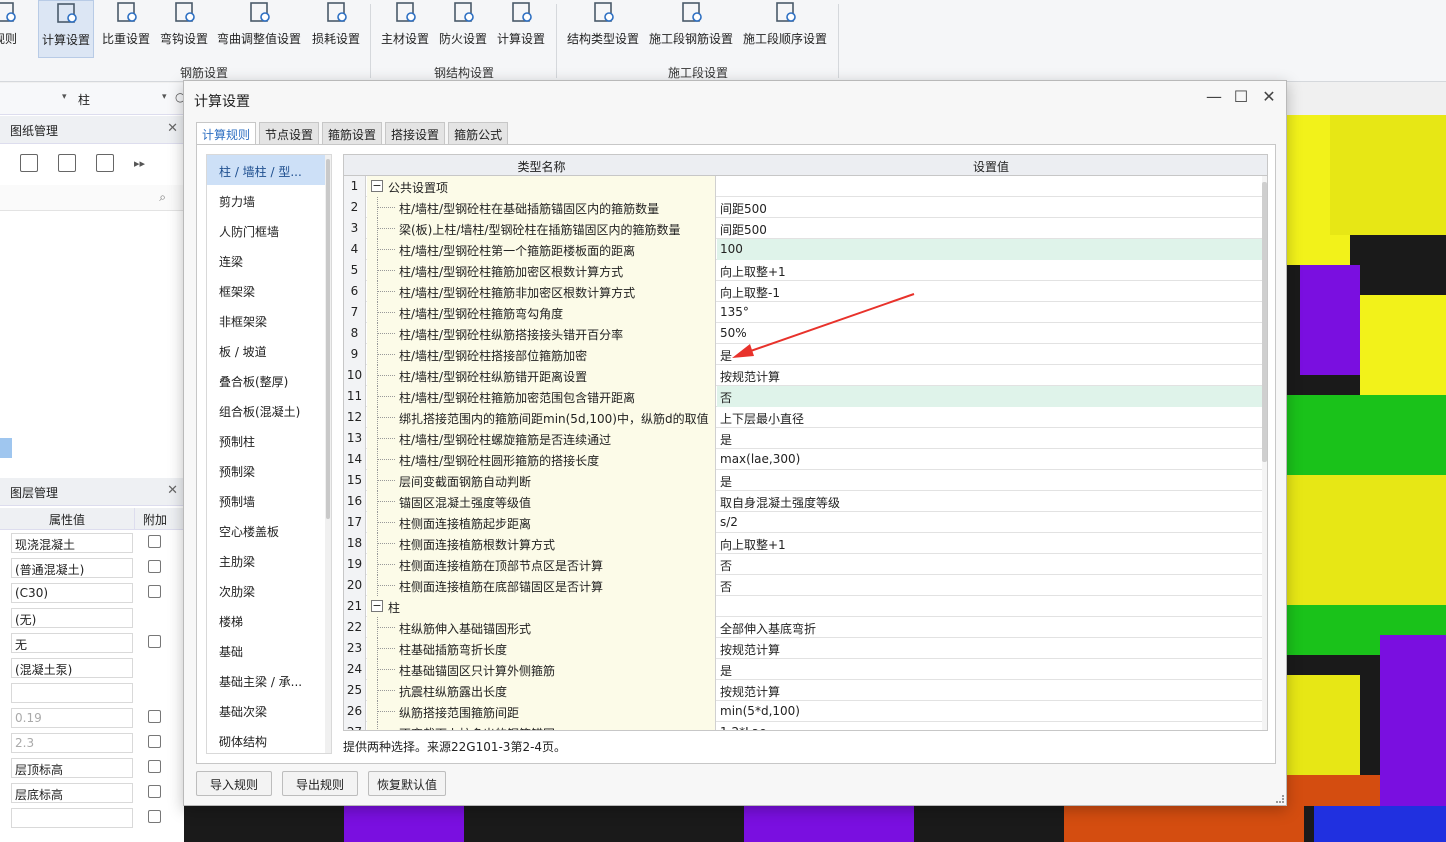 This screenshot has height=842, width=1446. I want to click on table-row: 11 柱/墙柱/型钢砼柱箍筋加密范围包含错开距离 否, so click(804, 396).